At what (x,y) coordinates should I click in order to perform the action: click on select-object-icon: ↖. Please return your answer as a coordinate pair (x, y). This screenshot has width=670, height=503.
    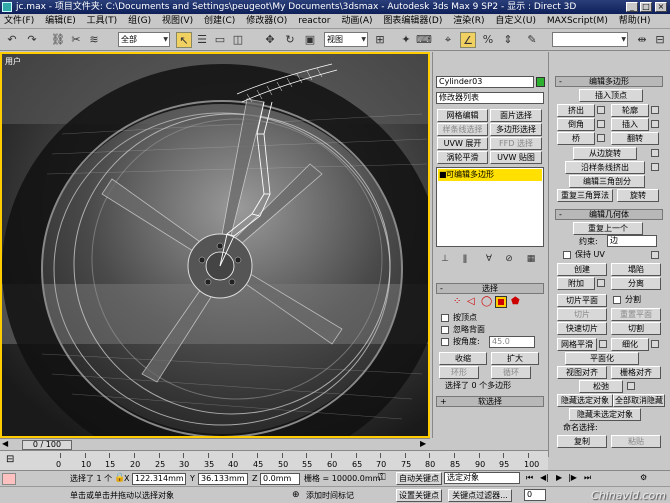
    Looking at the image, I should click on (184, 40).